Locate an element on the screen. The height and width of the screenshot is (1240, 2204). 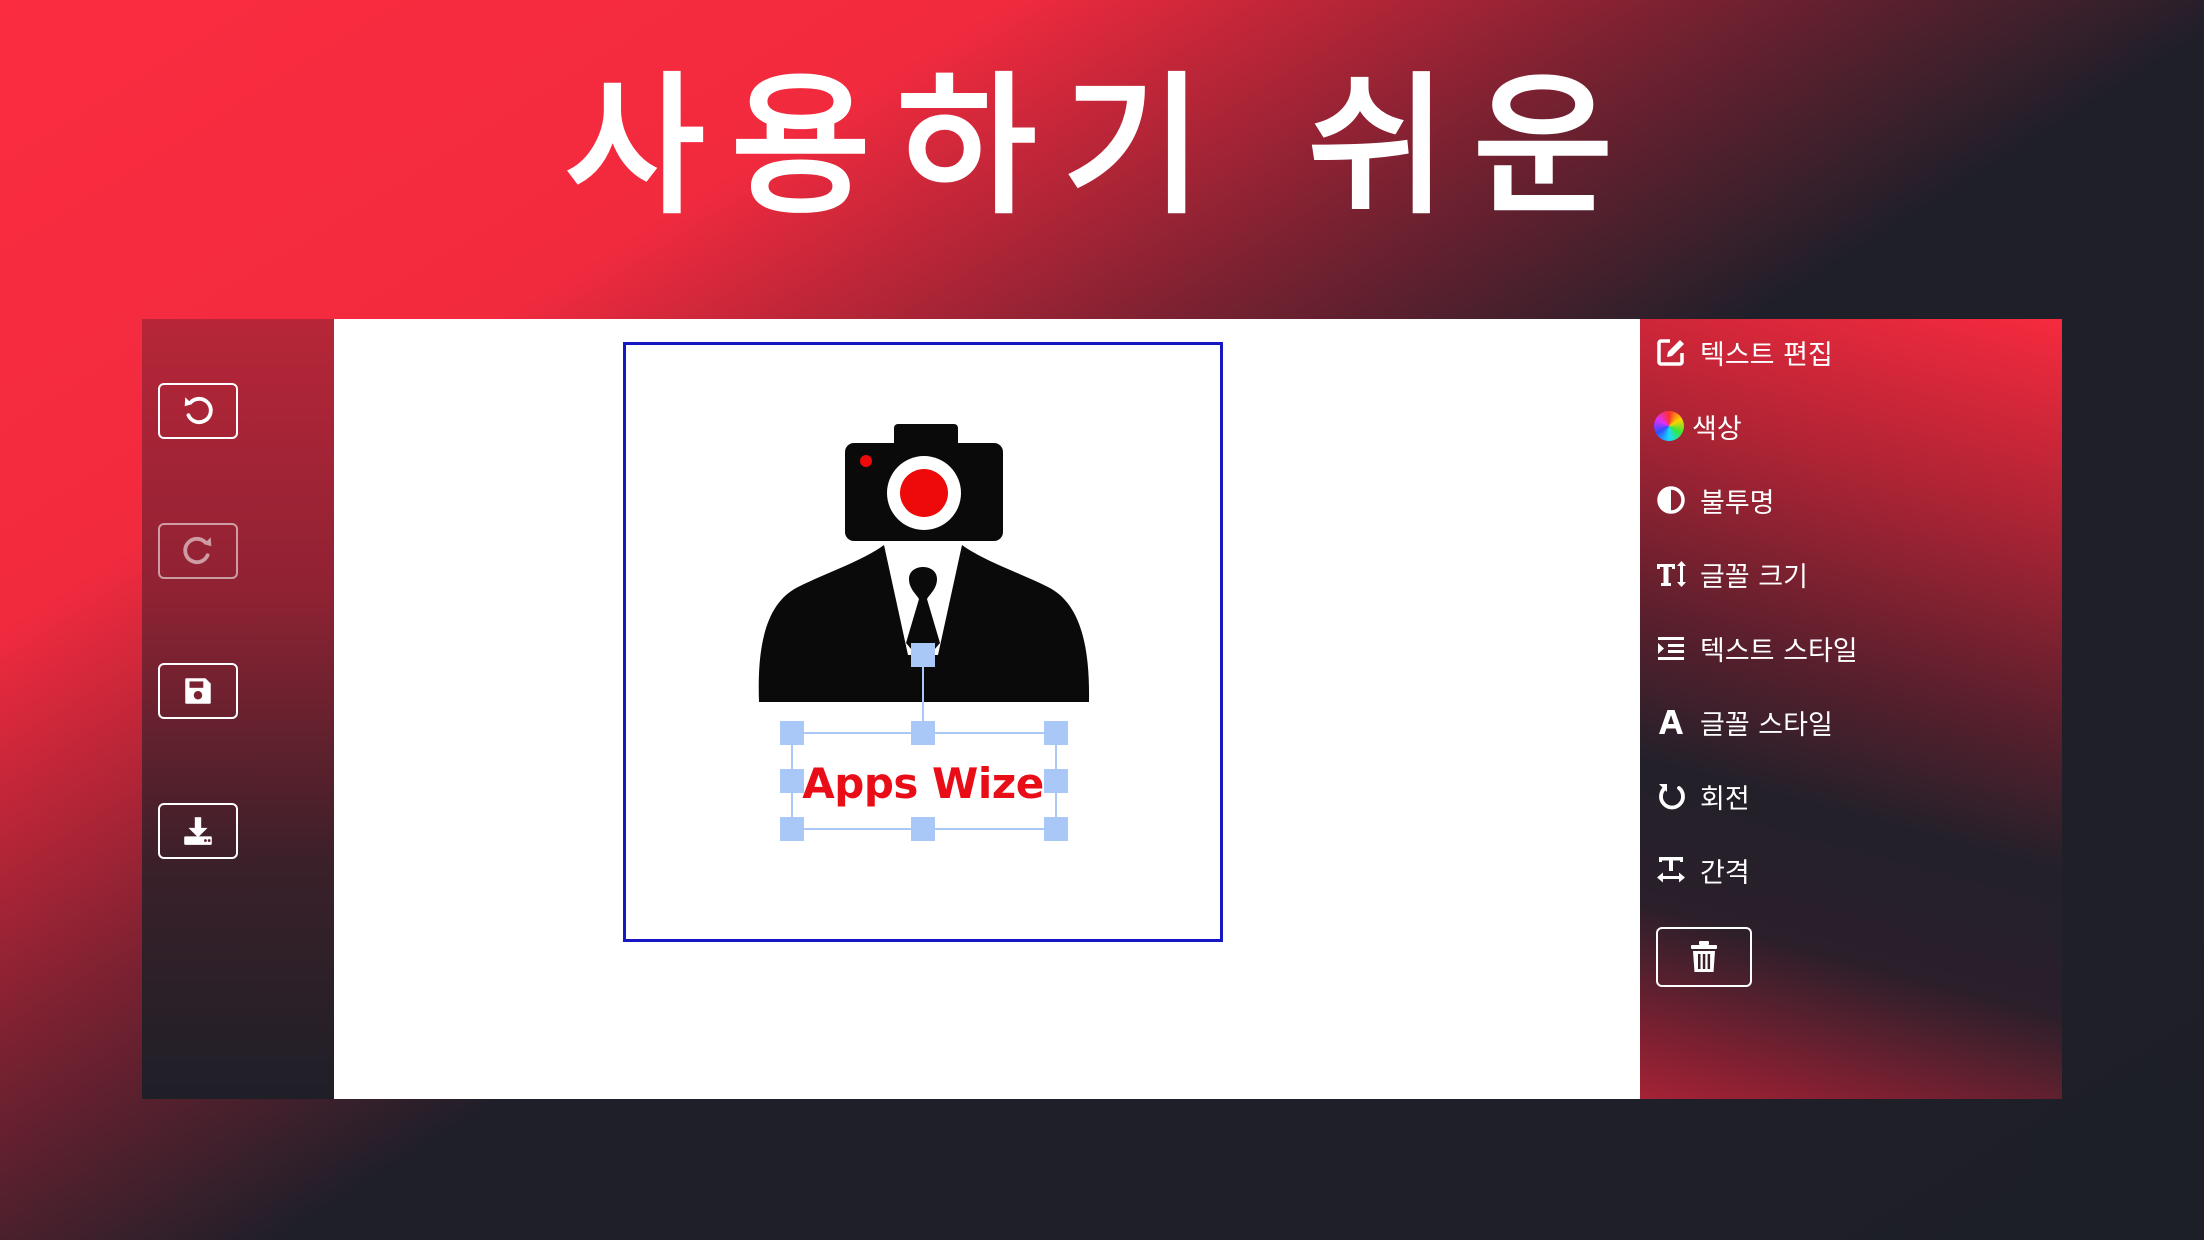
menu-label: 불투명 is located at coordinates (1737, 503).